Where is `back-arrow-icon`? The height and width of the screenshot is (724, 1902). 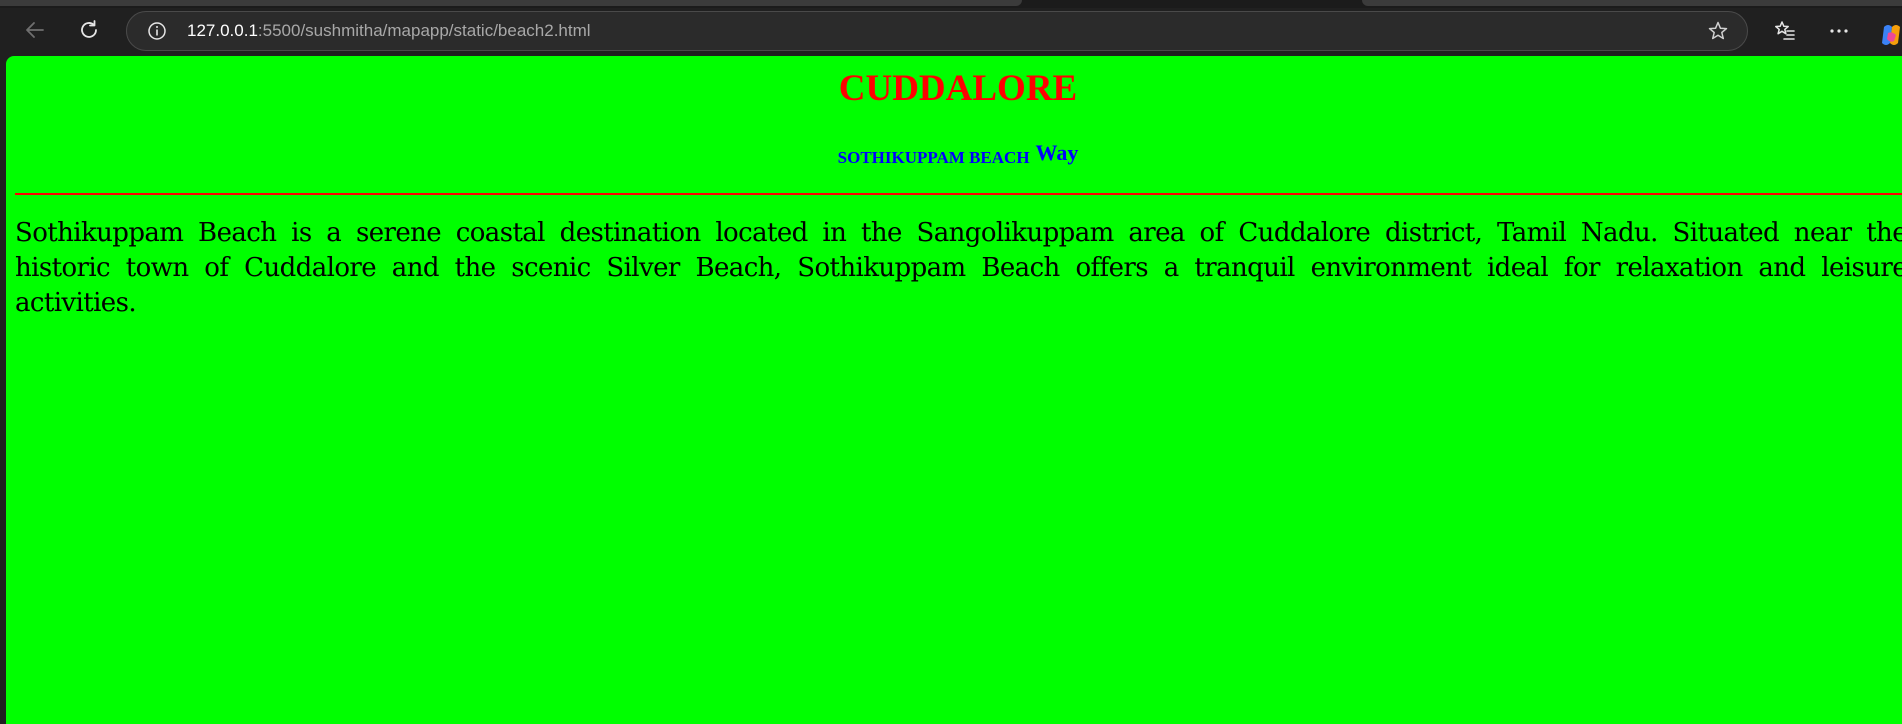 back-arrow-icon is located at coordinates (35, 30).